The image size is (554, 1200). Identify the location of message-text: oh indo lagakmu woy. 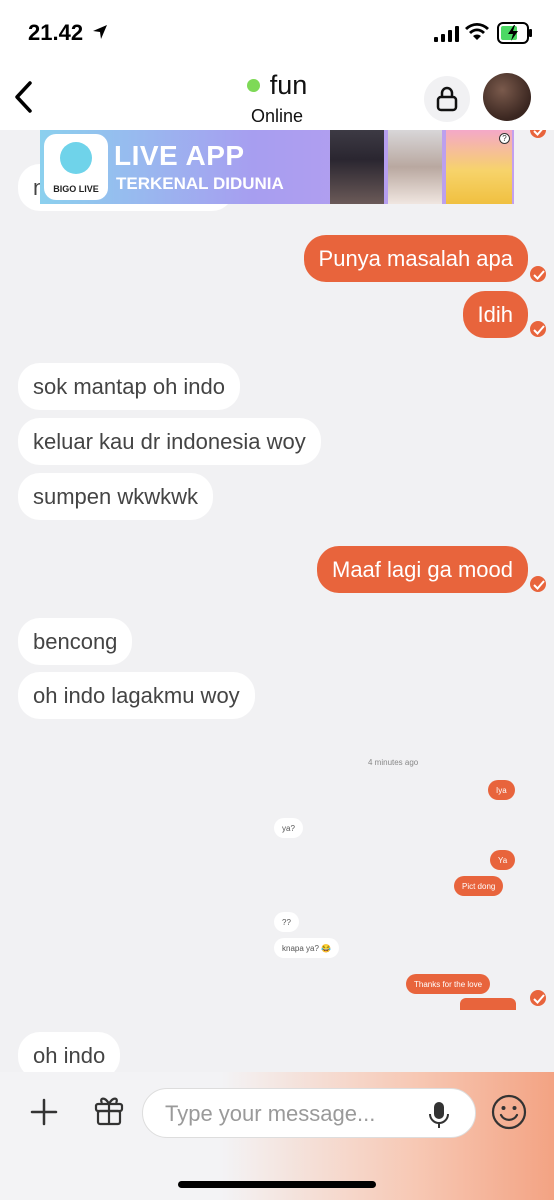
(136, 695).